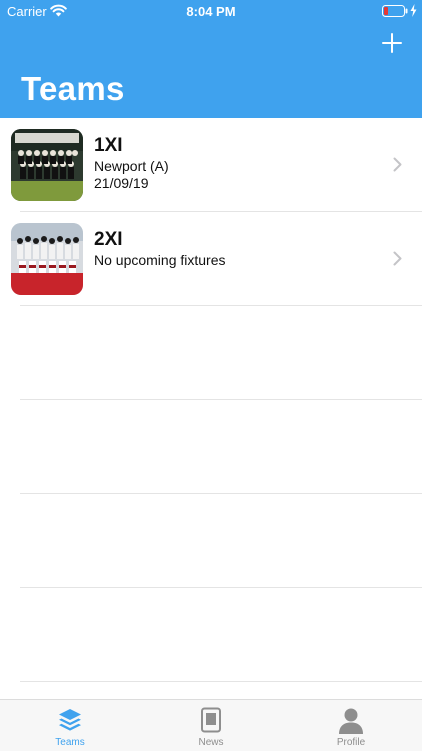 The height and width of the screenshot is (751, 422). Describe the element at coordinates (131, 166) in the screenshot. I see `team-fixture-opponent: Newport (A)` at that location.